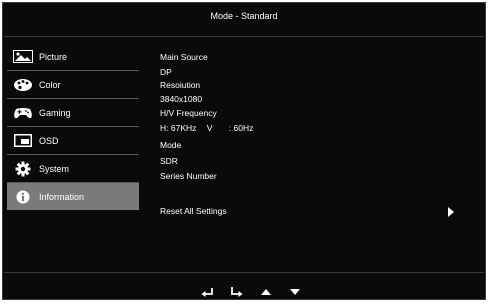  Describe the element at coordinates (53, 56) in the screenshot. I see `menu-label: Picture` at that location.